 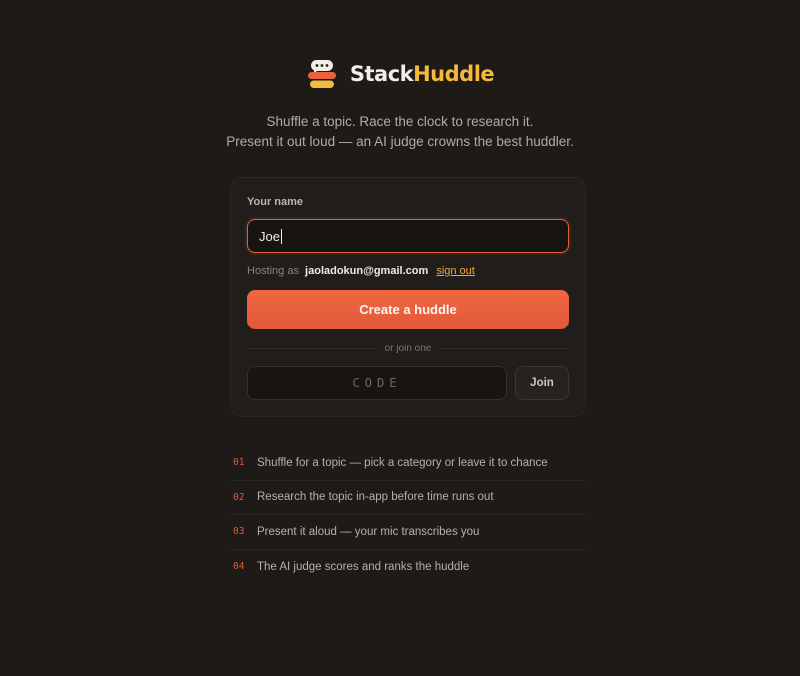 I want to click on brand-name: StackHuddle, so click(x=422, y=74).